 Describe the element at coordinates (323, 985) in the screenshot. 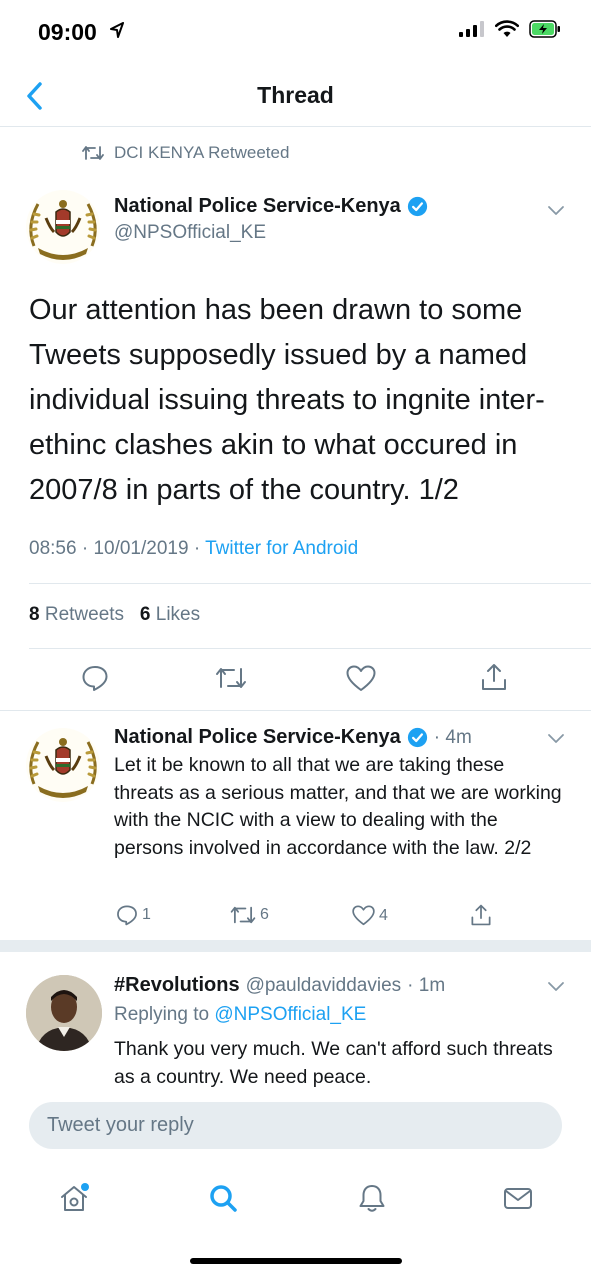

I see `author-handle: @pauldaviddavies` at that location.